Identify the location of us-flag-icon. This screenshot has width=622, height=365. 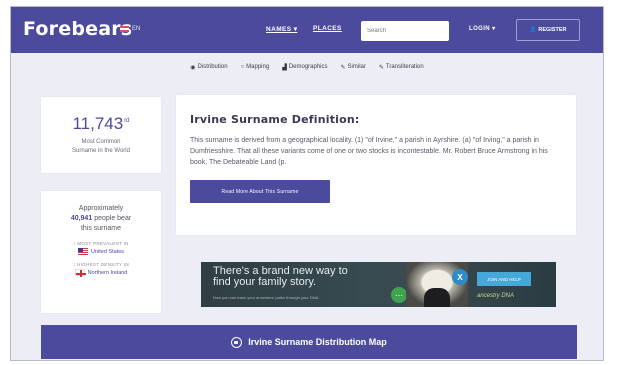
(82, 251).